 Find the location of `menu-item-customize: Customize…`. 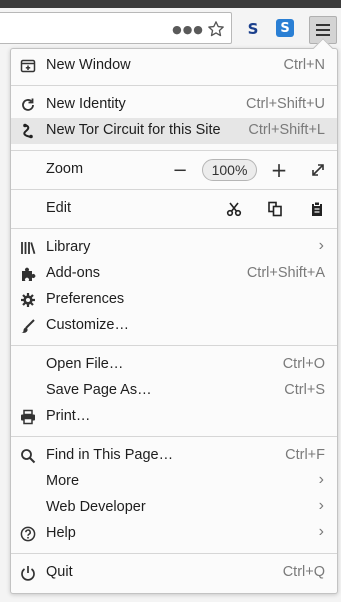

menu-item-customize: Customize… is located at coordinates (174, 326).